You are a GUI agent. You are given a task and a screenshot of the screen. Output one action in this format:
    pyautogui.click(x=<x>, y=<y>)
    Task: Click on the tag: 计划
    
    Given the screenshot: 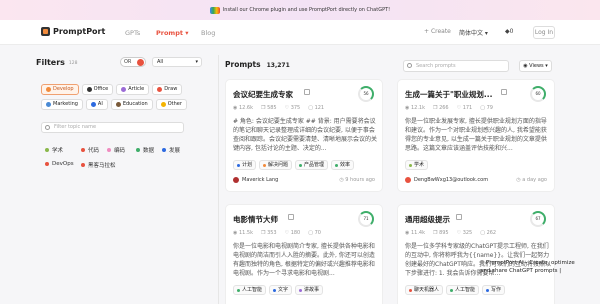 What is the action you would take?
    pyautogui.click(x=245, y=165)
    